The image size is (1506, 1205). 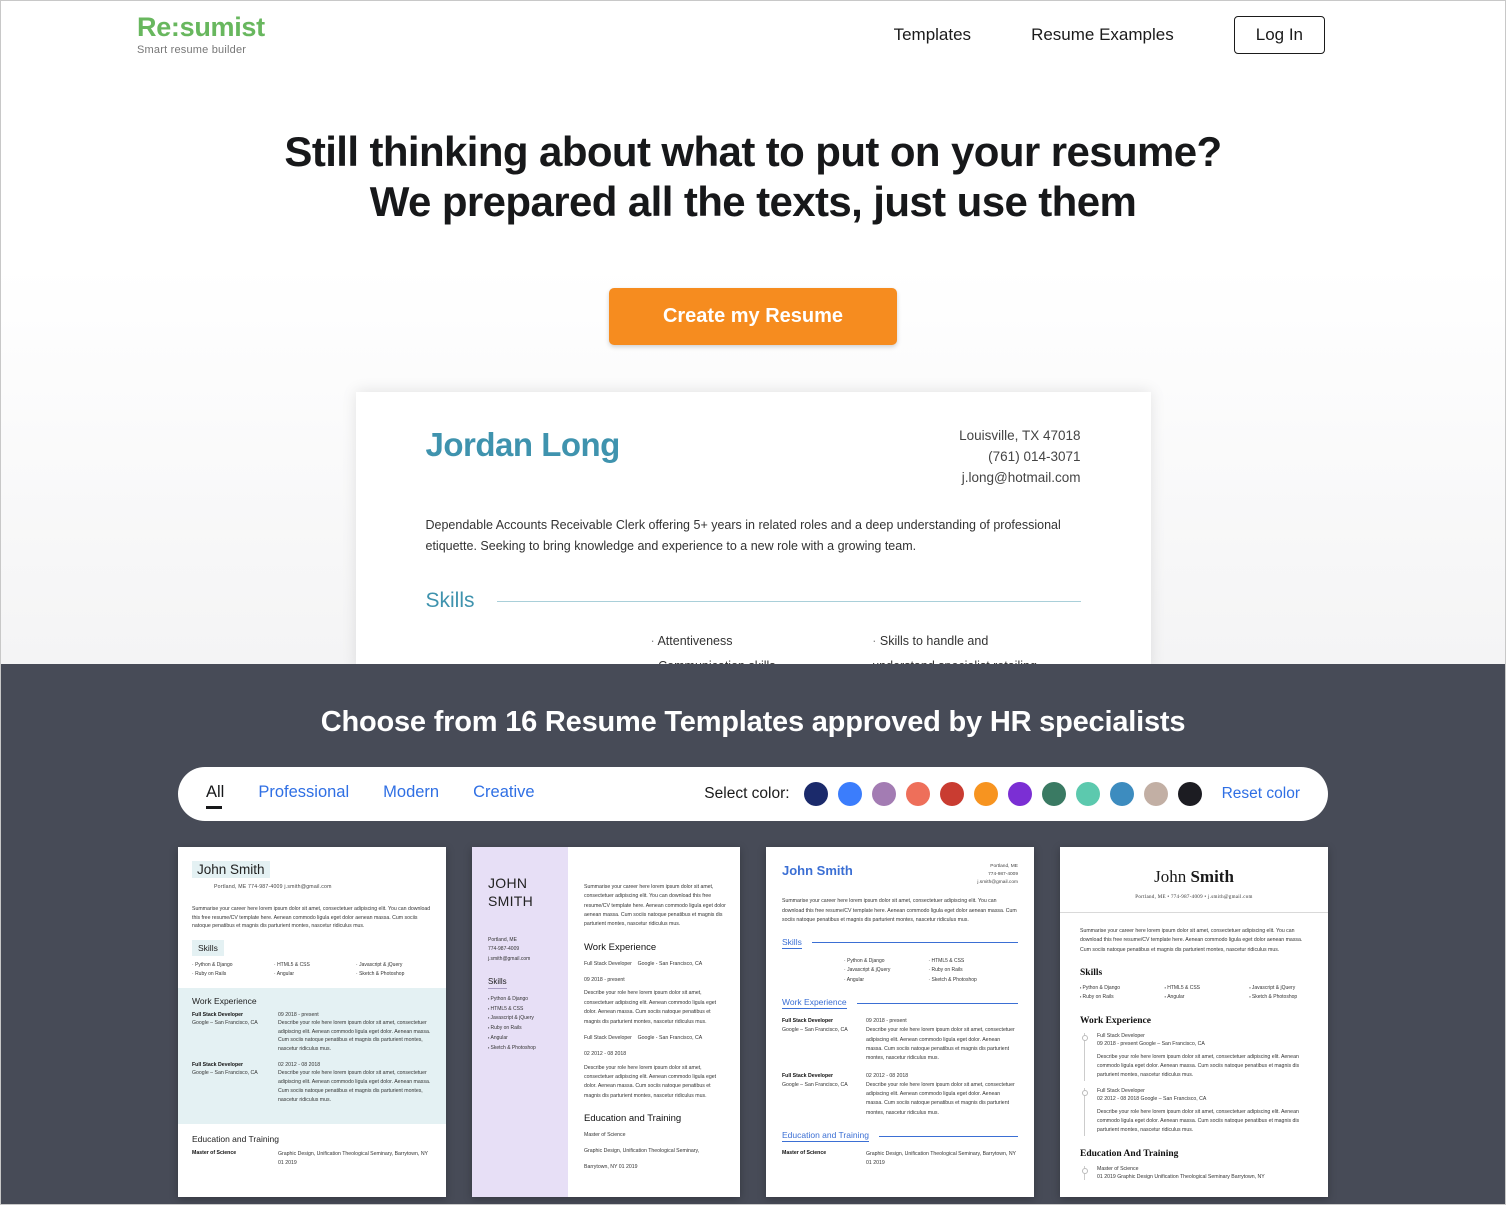 I want to click on tab-creative: Creative, so click(x=503, y=794).